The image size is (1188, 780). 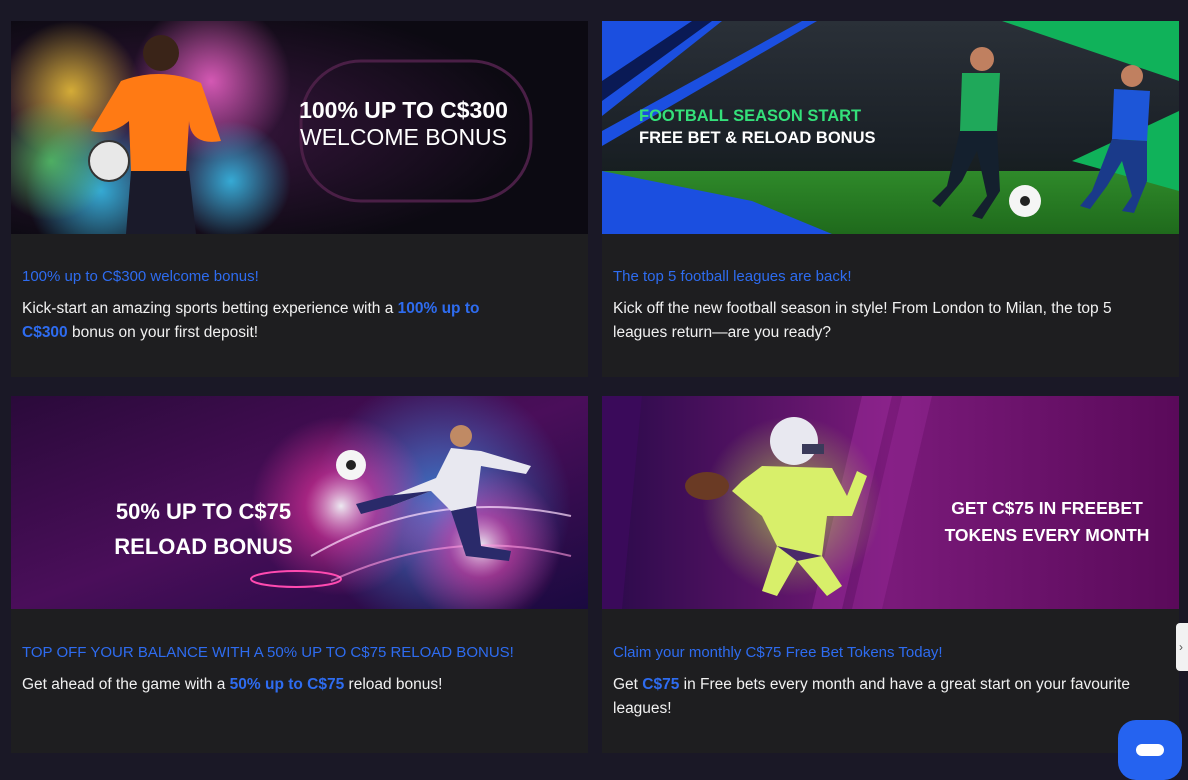 I want to click on banner-headline: FOOTBALL SEASON START, so click(x=750, y=116).